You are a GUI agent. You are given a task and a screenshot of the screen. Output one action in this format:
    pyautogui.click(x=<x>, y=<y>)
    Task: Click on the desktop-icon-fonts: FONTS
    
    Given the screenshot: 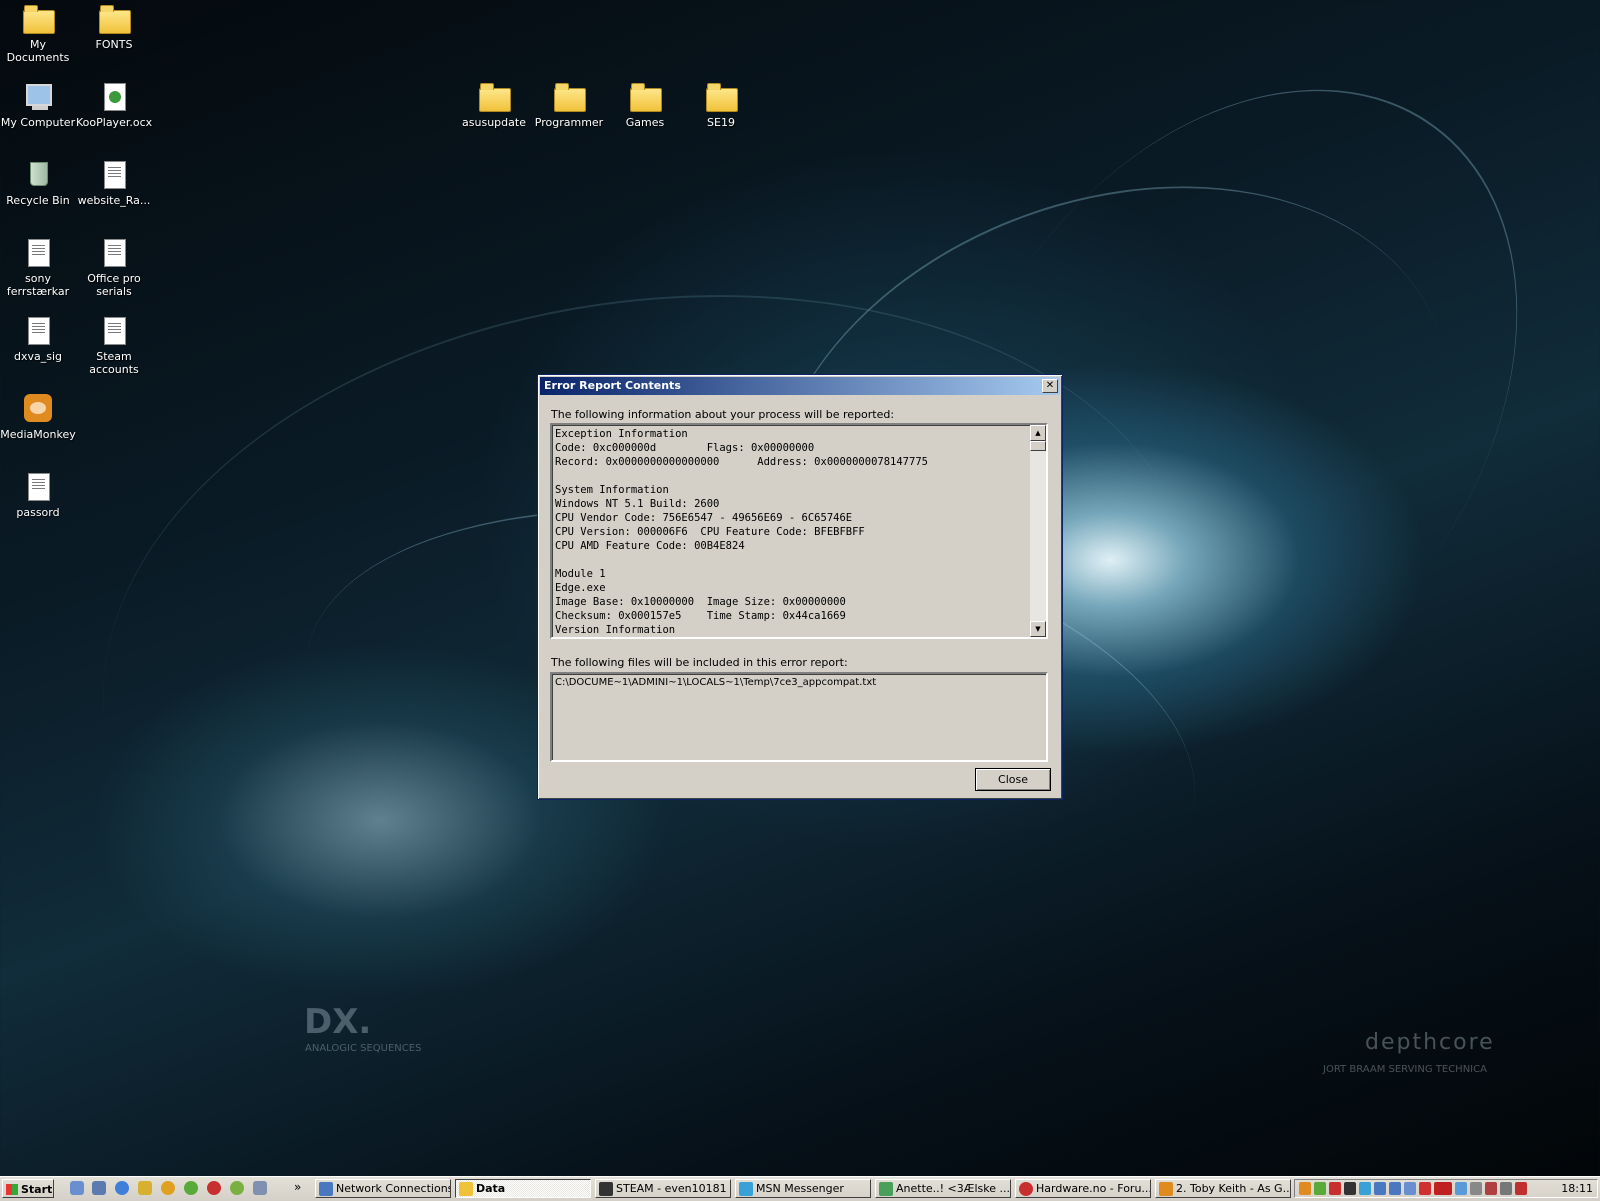 What is the action you would take?
    pyautogui.click(x=114, y=26)
    